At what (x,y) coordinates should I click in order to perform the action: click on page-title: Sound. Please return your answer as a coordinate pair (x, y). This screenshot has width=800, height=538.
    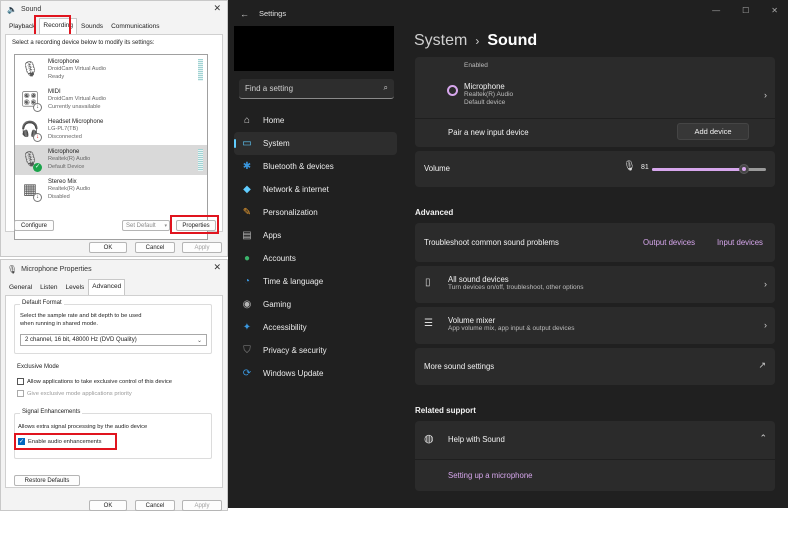
    Looking at the image, I should click on (512, 40).